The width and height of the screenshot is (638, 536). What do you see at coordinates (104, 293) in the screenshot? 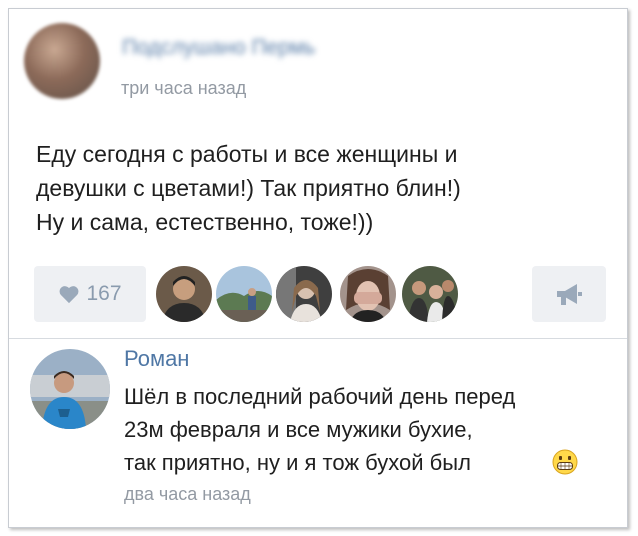
I see `like-count: 167` at bounding box center [104, 293].